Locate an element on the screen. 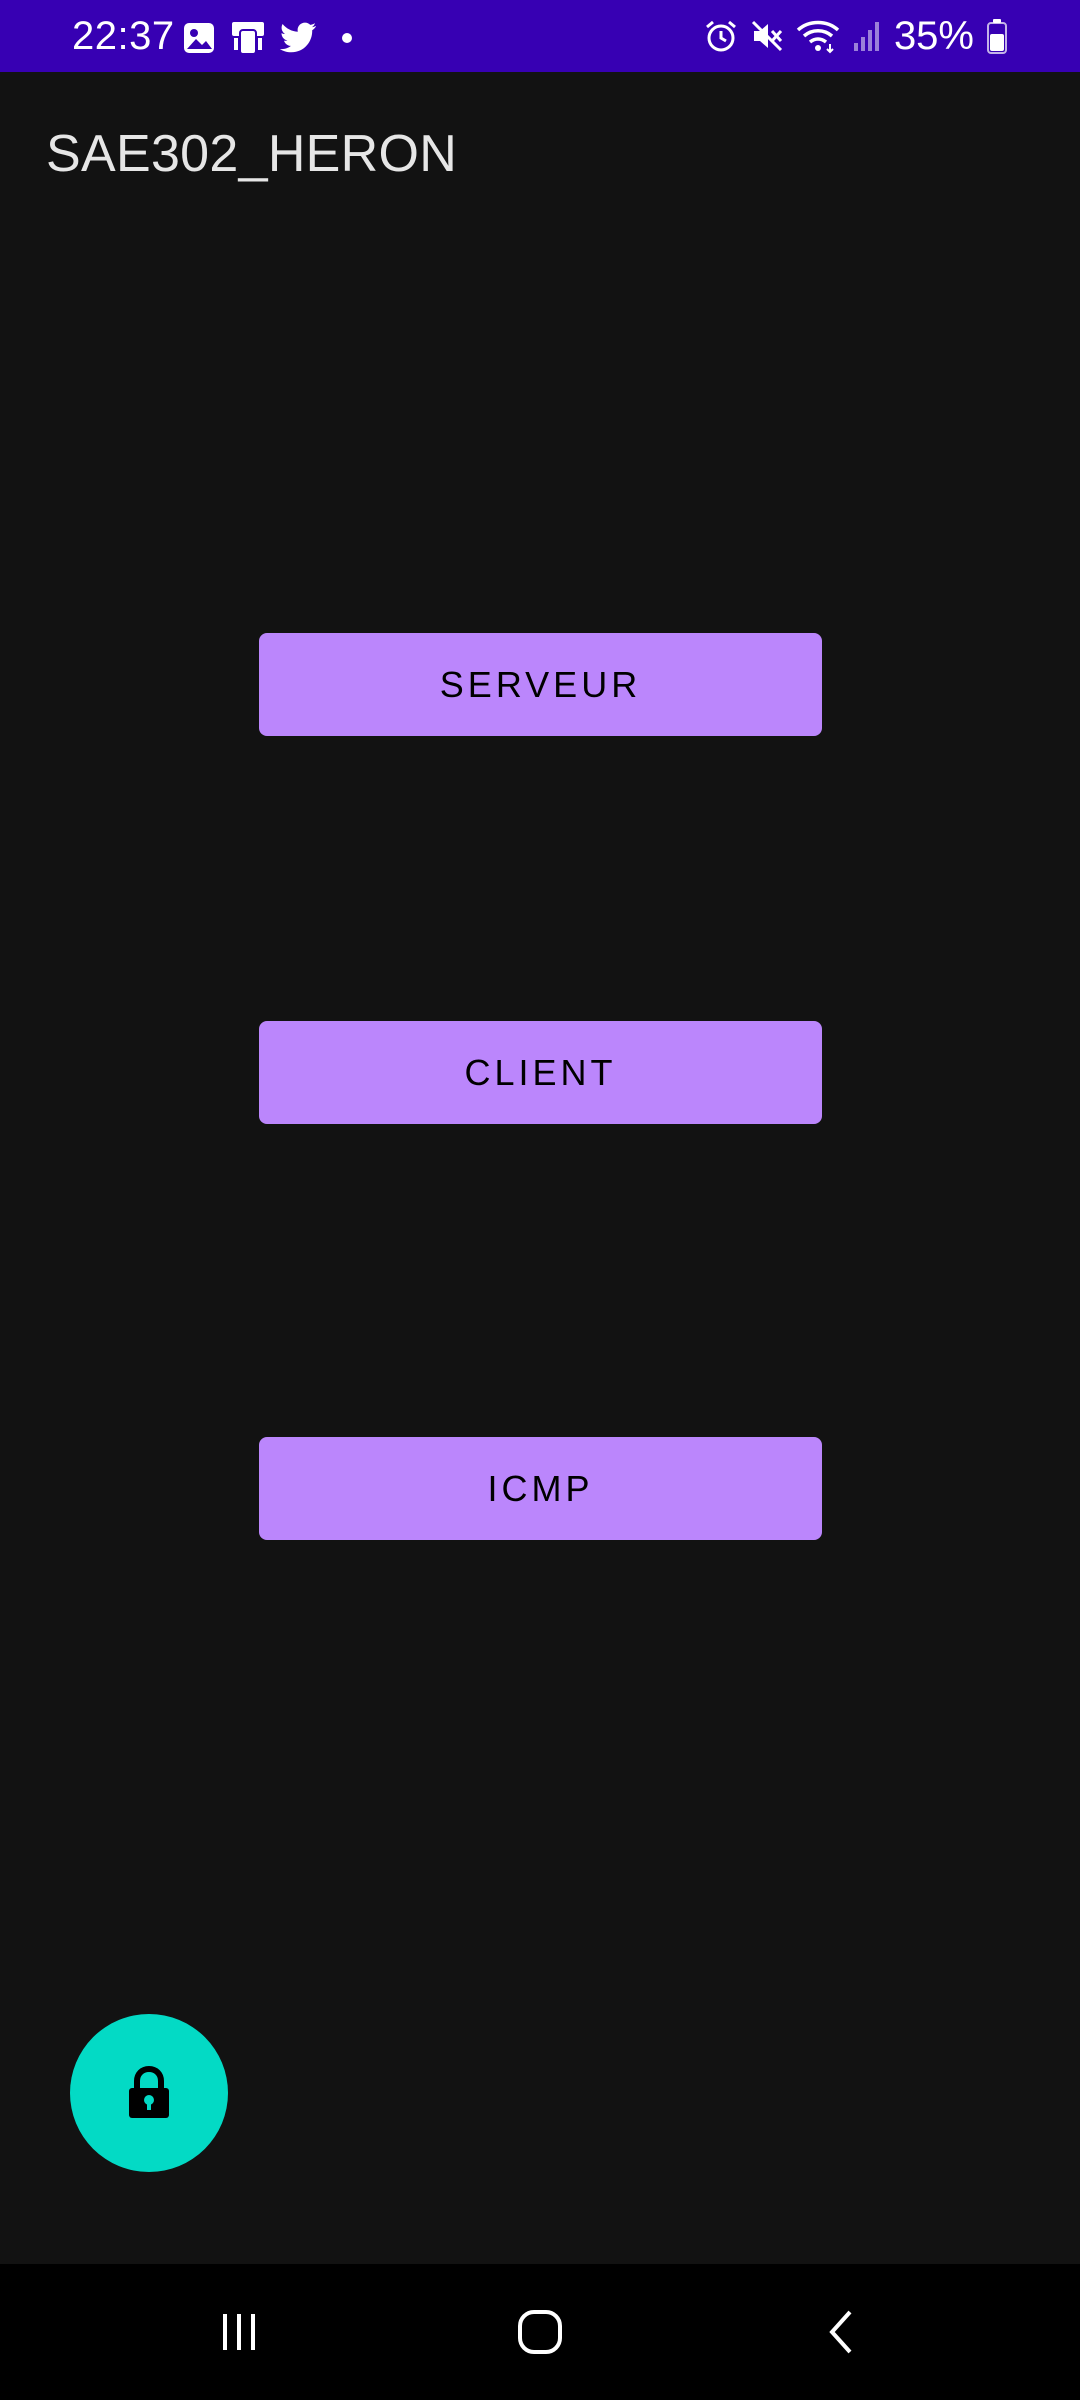 Image resolution: width=1080 pixels, height=2400 pixels. status-notification-icons is located at coordinates (272, 38).